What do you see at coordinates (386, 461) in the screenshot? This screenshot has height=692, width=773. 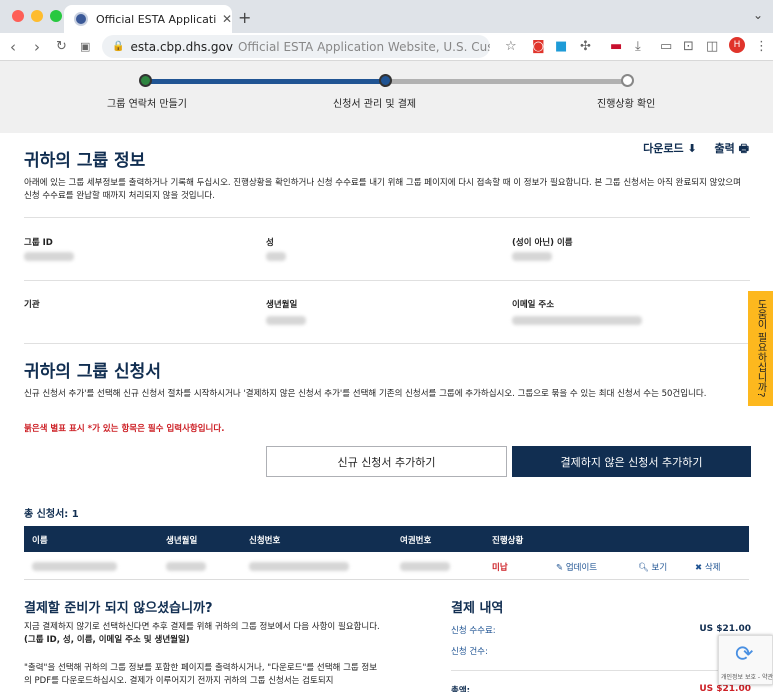 I see `add-new-application-button: 신규 신청서 추가하기` at bounding box center [386, 461].